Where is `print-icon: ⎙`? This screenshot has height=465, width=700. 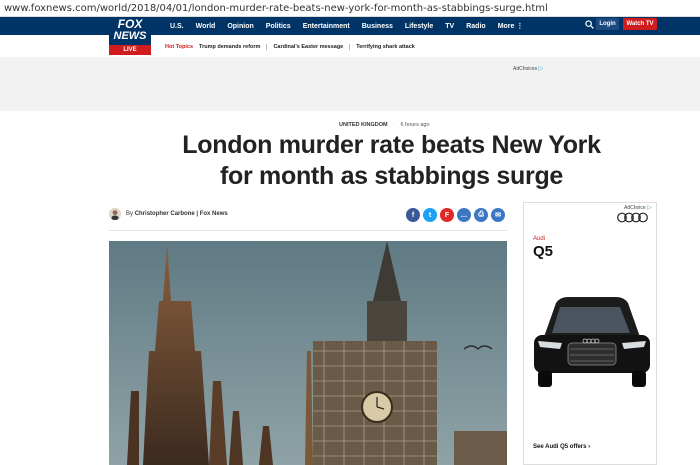 print-icon: ⎙ is located at coordinates (481, 215).